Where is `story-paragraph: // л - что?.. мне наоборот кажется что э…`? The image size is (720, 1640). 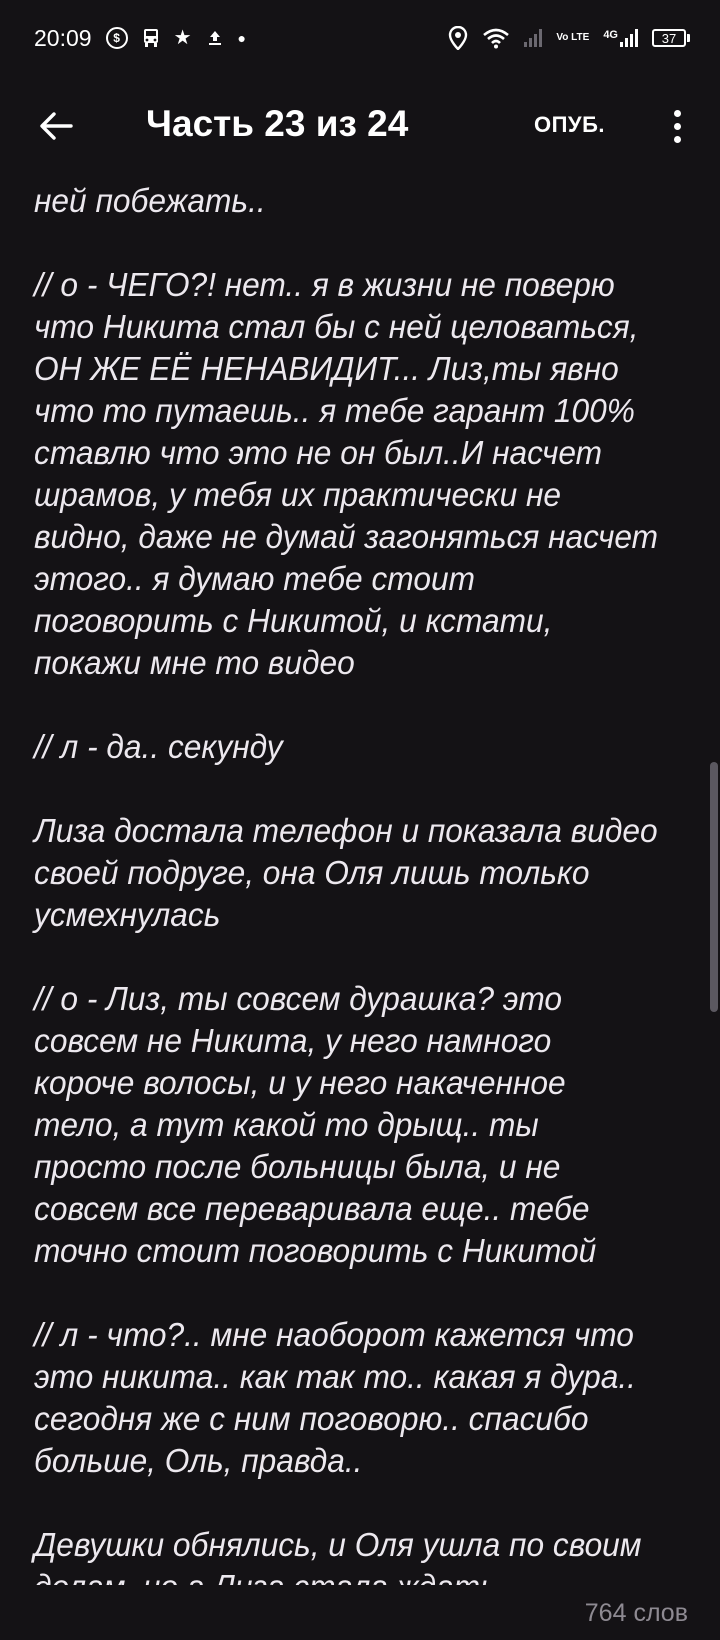
story-paragraph: // л - что?.. мне наоборот кажется что э… is located at coordinates (335, 1397).